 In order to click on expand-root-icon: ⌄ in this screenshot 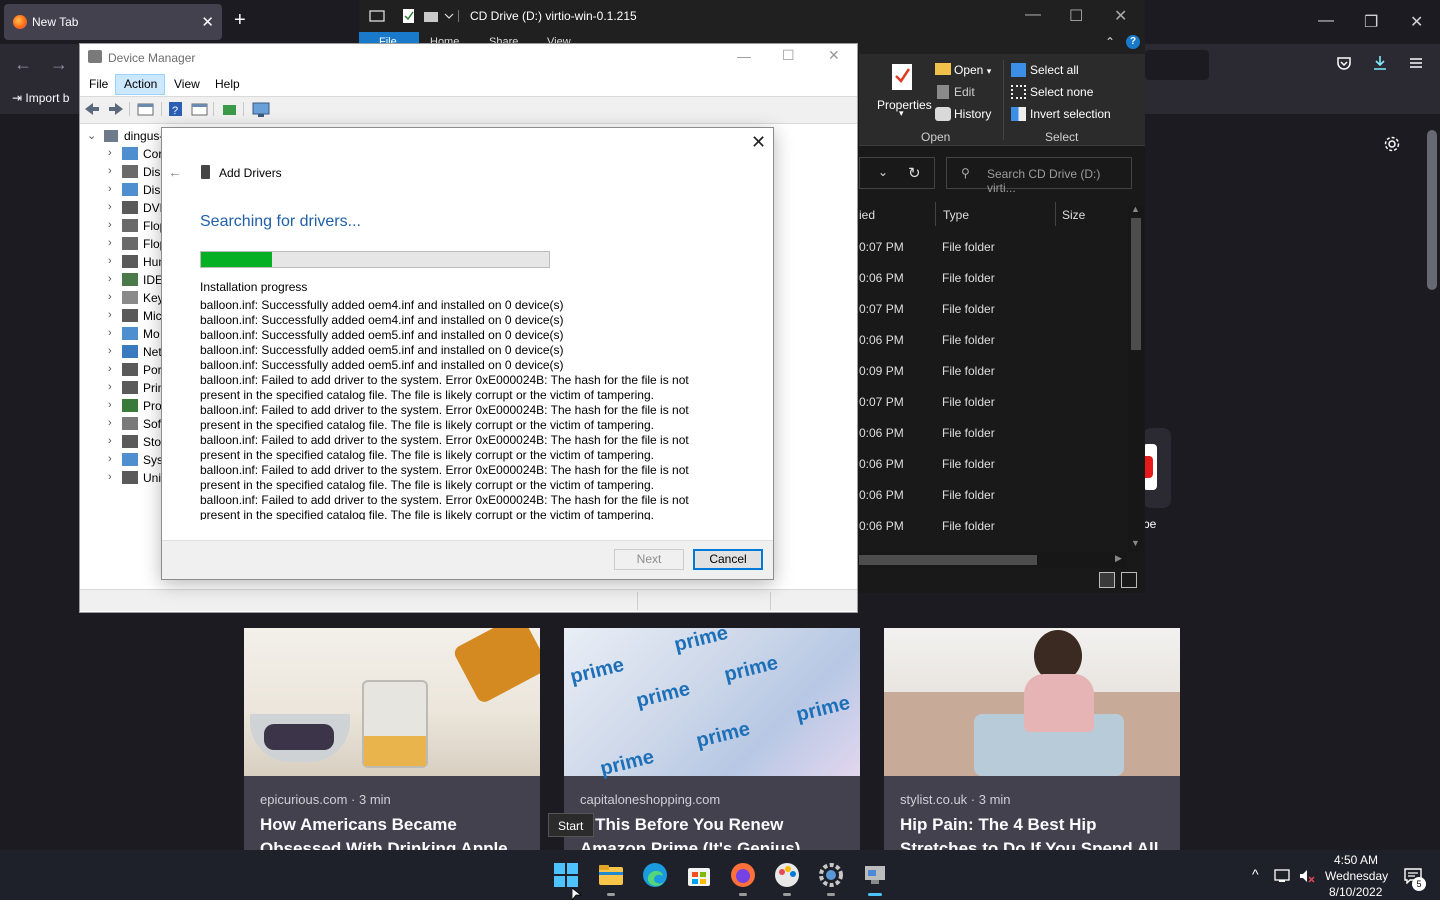, I will do `click(91, 135)`.